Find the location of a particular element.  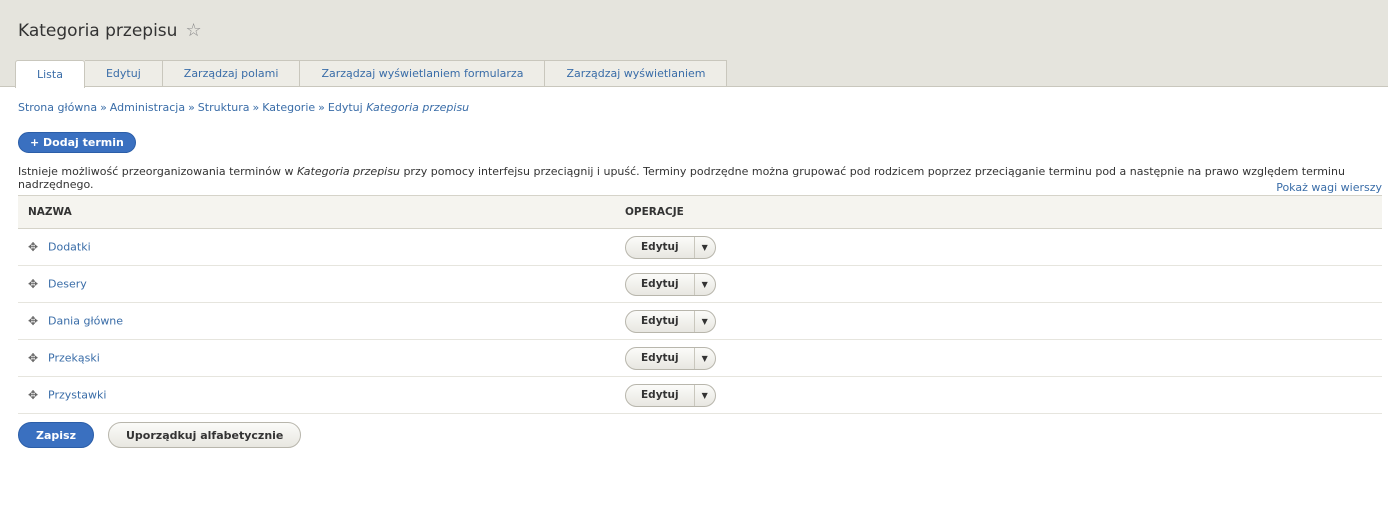

page-title-text: Kategoria przepisu is located at coordinates (98, 30).